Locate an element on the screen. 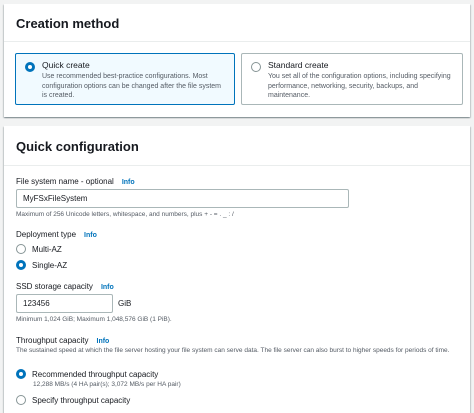 Image resolution: width=474 pixels, height=413 pixels. throughput-option-specify: Specify throughput capacity is located at coordinates (73, 400).